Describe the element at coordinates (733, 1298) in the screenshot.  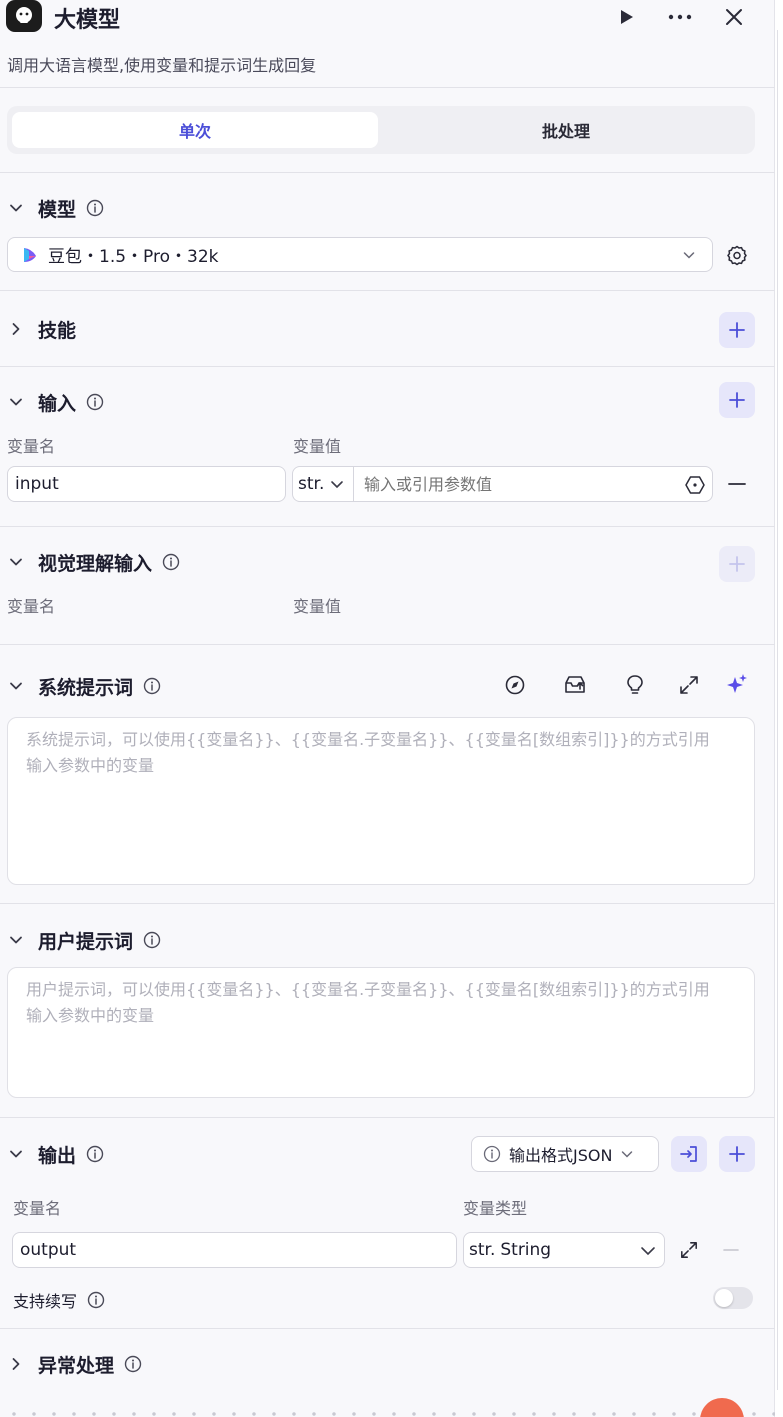
I see `continue-writing-toggle` at that location.